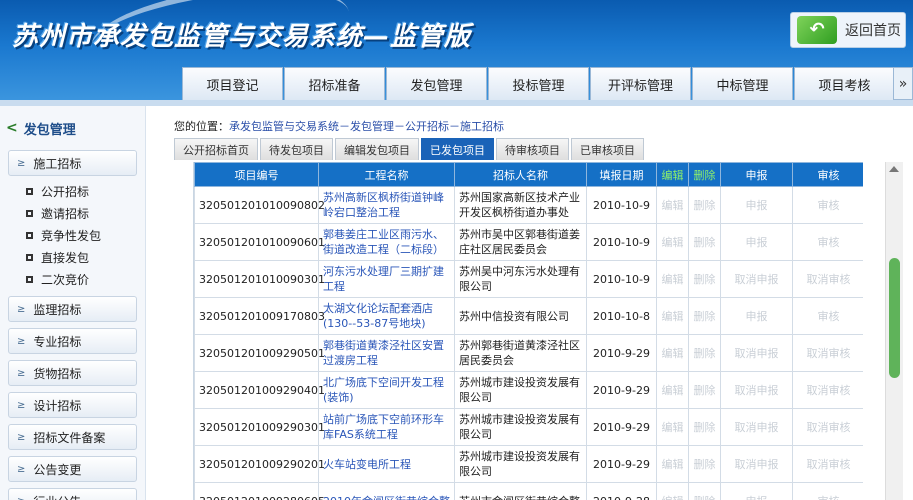  What do you see at coordinates (366, 126) in the screenshot?
I see `breadcrumb-path: 承发包监管与交易系统－发包管理－公开招标－施工招标` at bounding box center [366, 126].